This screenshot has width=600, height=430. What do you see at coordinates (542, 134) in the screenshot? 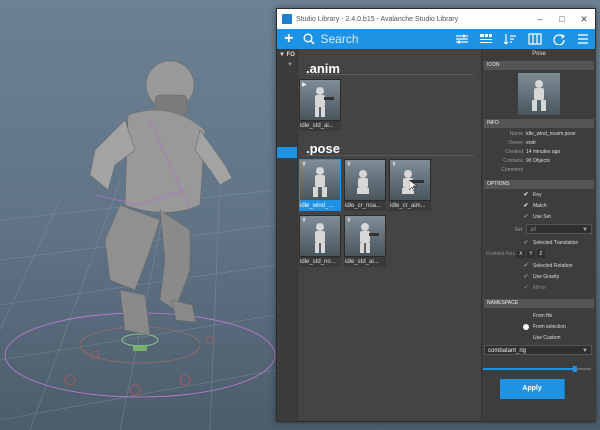
I see `info-name: Name idle_wind_noaim.pose` at bounding box center [542, 134].